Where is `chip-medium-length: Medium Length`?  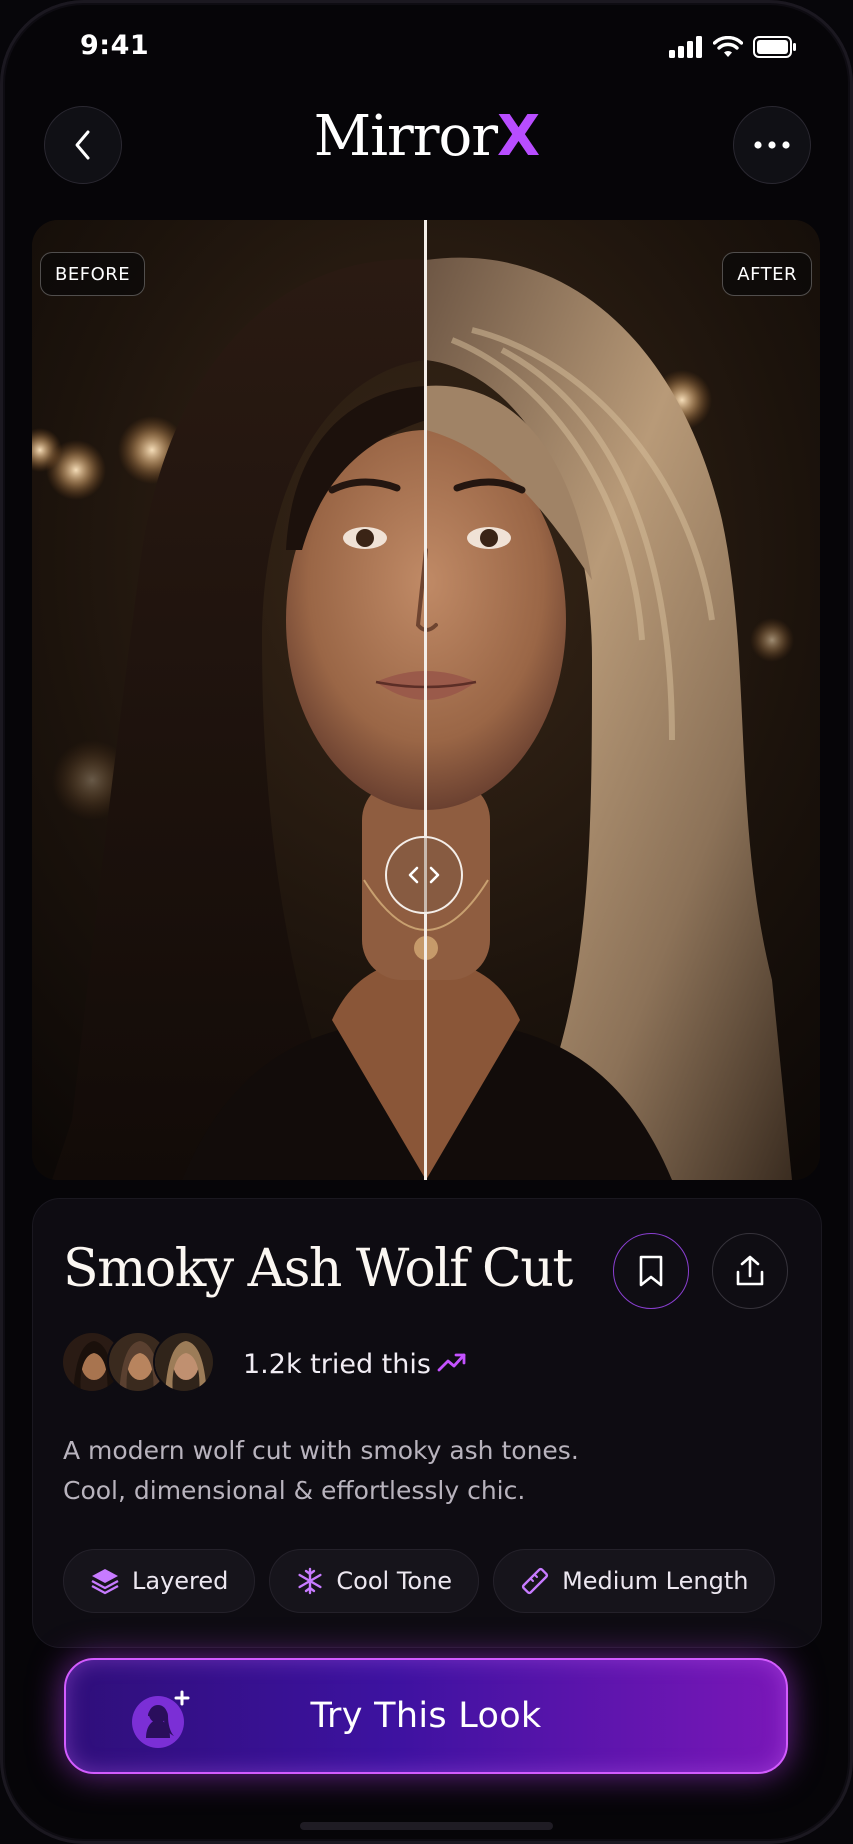 chip-medium-length: Medium Length is located at coordinates (634, 1581).